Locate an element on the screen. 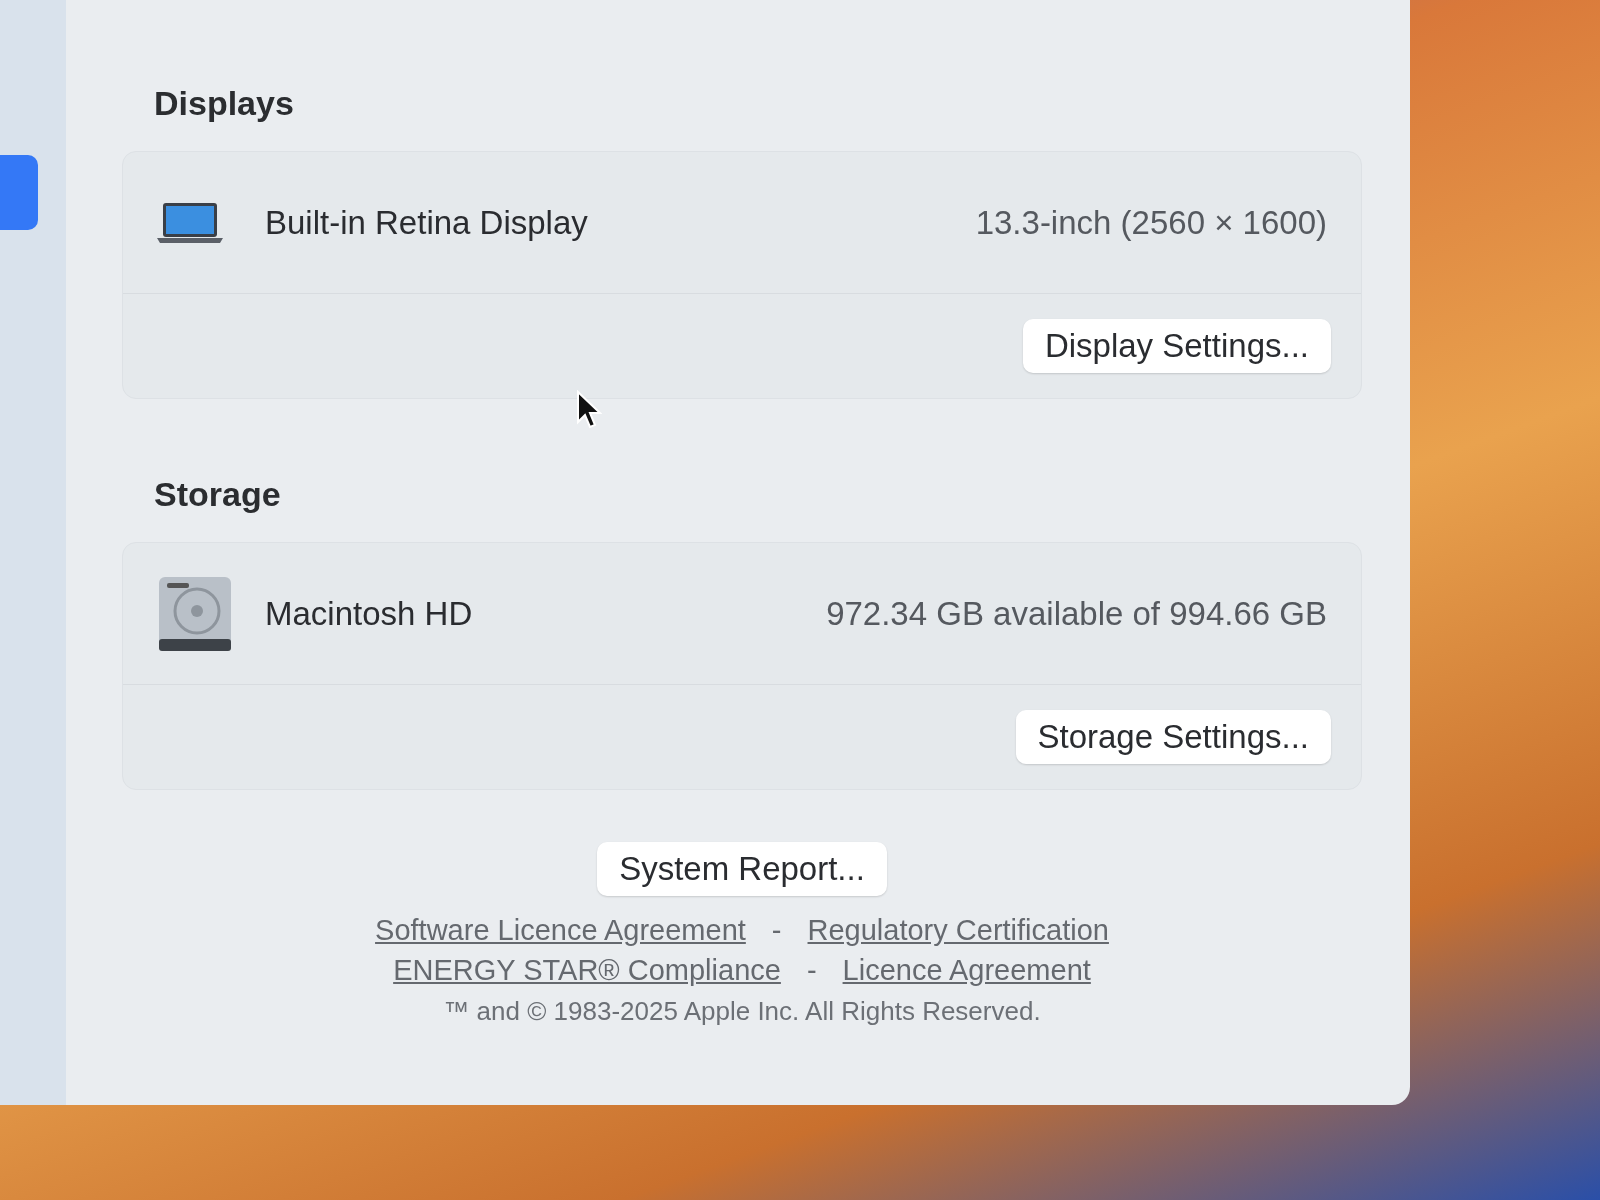  cursor-icon is located at coordinates (589, 410).